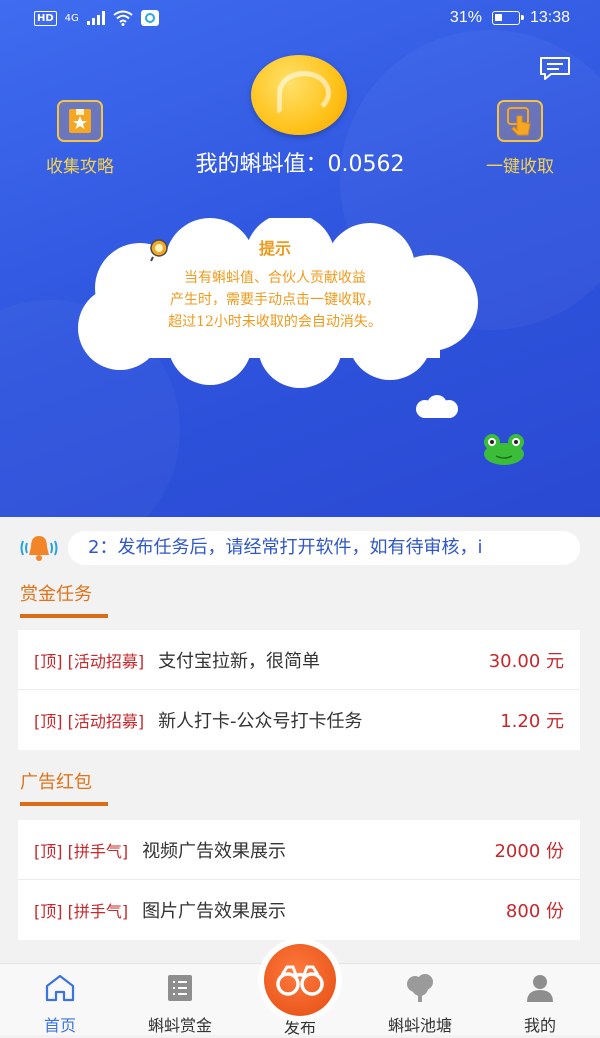  I want to click on coin-logo, so click(299, 95).